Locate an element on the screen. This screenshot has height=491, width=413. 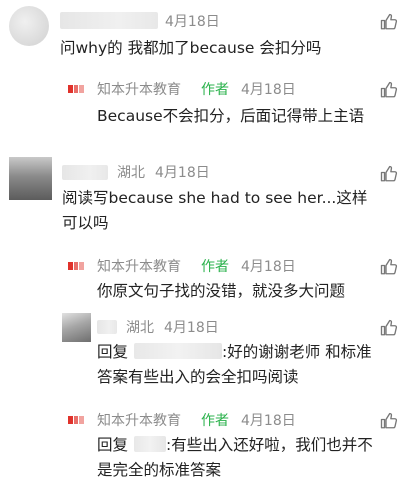
reply-text-line1: 回复 :有些出入还好啦，我们也并不 is located at coordinates (235, 445).